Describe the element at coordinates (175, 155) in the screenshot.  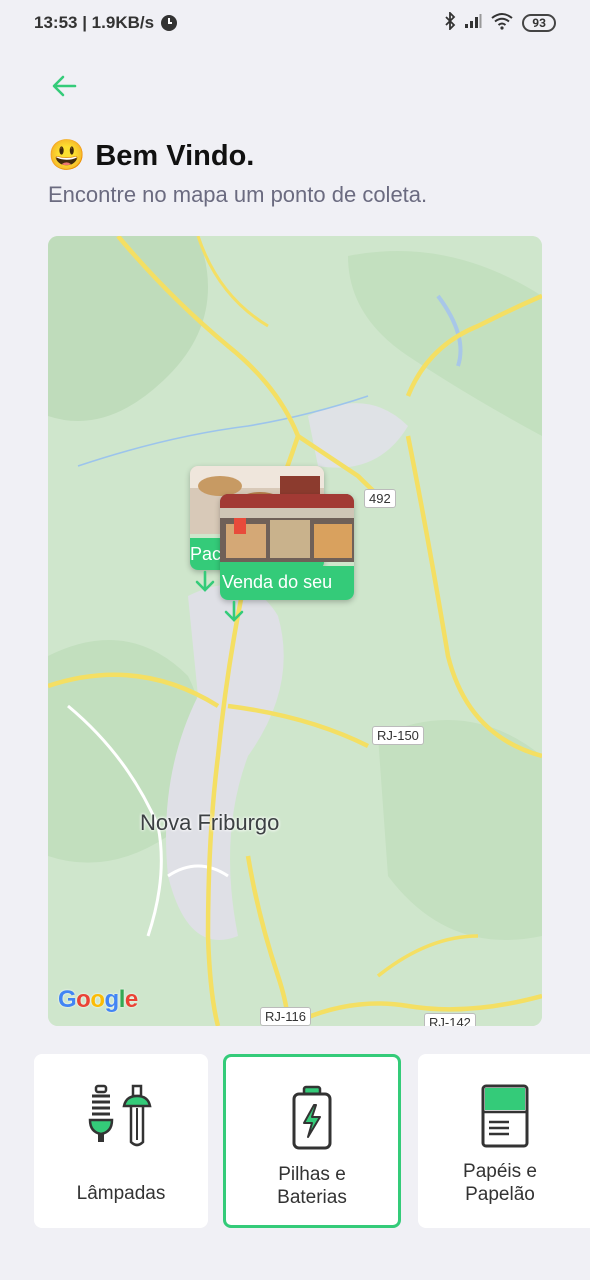
I see `page-title: Bem Vindo.` at that location.